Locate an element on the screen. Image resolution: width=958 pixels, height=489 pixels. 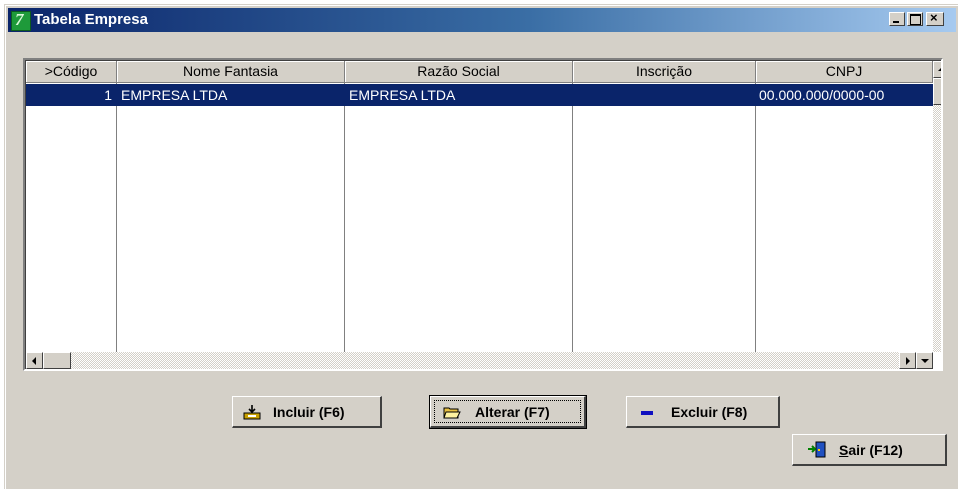
window-title: Tabela Empresa is located at coordinates (91, 19).